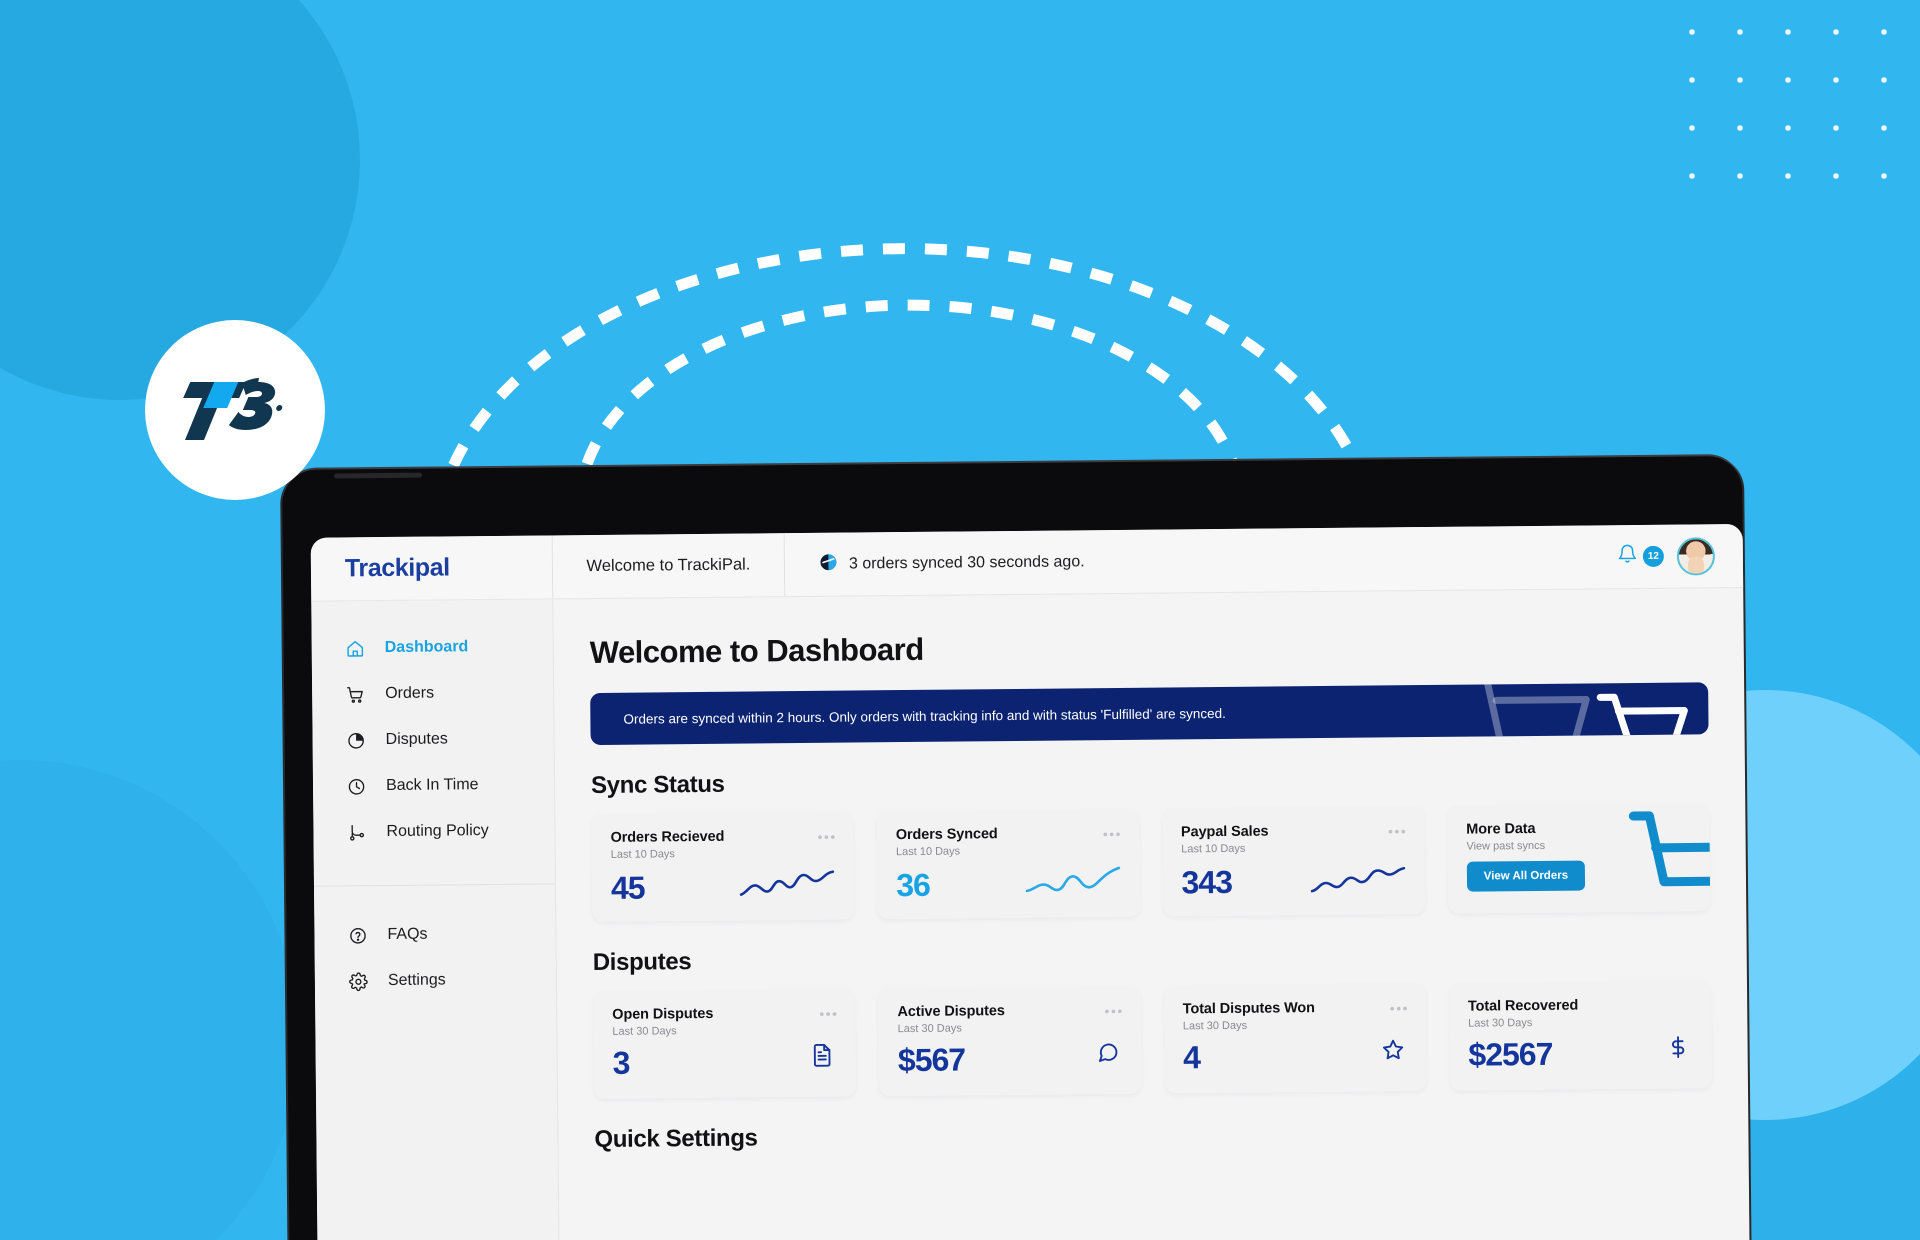 The image size is (1920, 1240). What do you see at coordinates (1627, 556) in the screenshot?
I see `bell-icon` at bounding box center [1627, 556].